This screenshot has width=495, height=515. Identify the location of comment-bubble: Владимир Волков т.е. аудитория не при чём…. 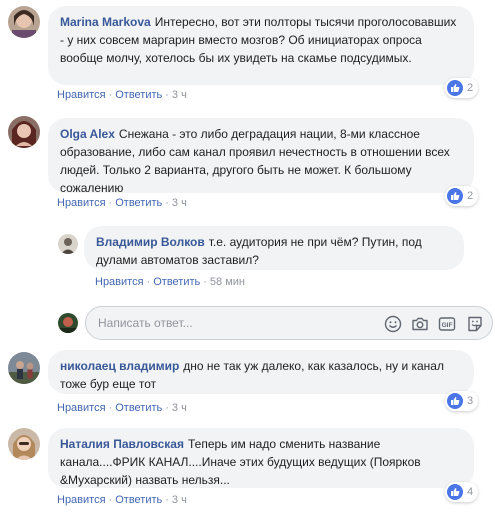
(274, 248).